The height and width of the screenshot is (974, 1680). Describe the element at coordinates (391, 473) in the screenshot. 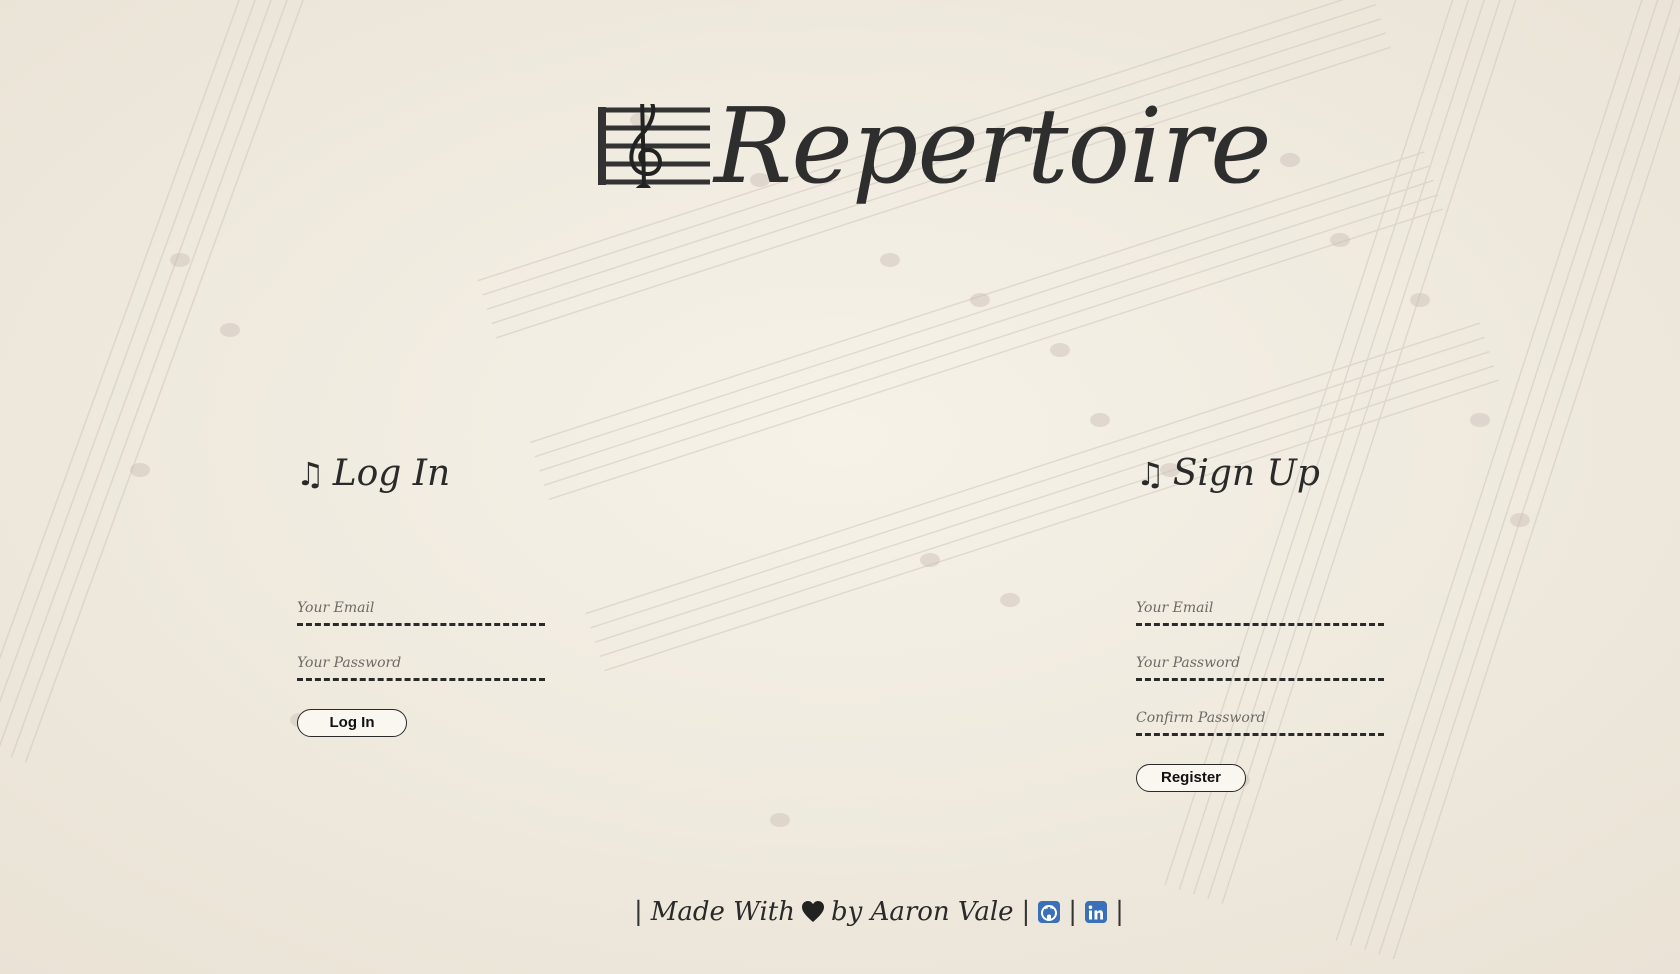

I see `login-heading-text: Log In` at that location.